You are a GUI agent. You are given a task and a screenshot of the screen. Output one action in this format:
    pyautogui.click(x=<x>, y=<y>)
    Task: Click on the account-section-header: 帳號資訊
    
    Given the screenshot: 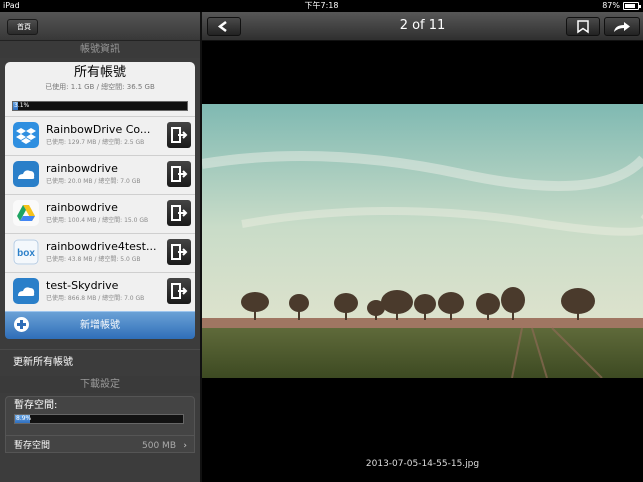 What is the action you would take?
    pyautogui.click(x=100, y=49)
    